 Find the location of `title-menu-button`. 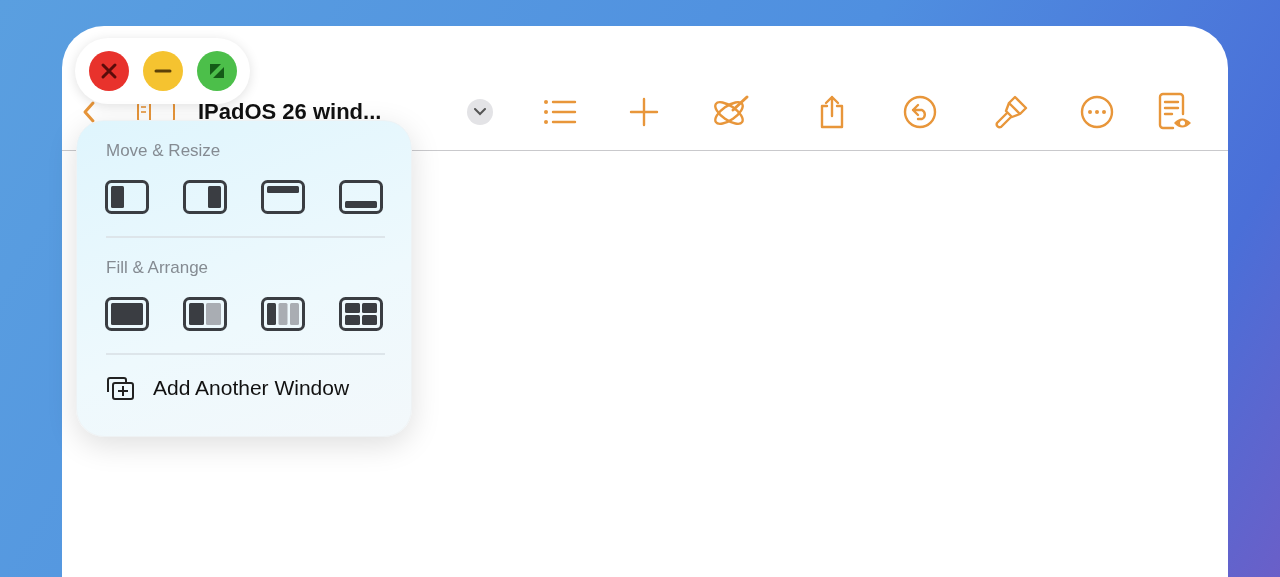

title-menu-button is located at coordinates (480, 112).